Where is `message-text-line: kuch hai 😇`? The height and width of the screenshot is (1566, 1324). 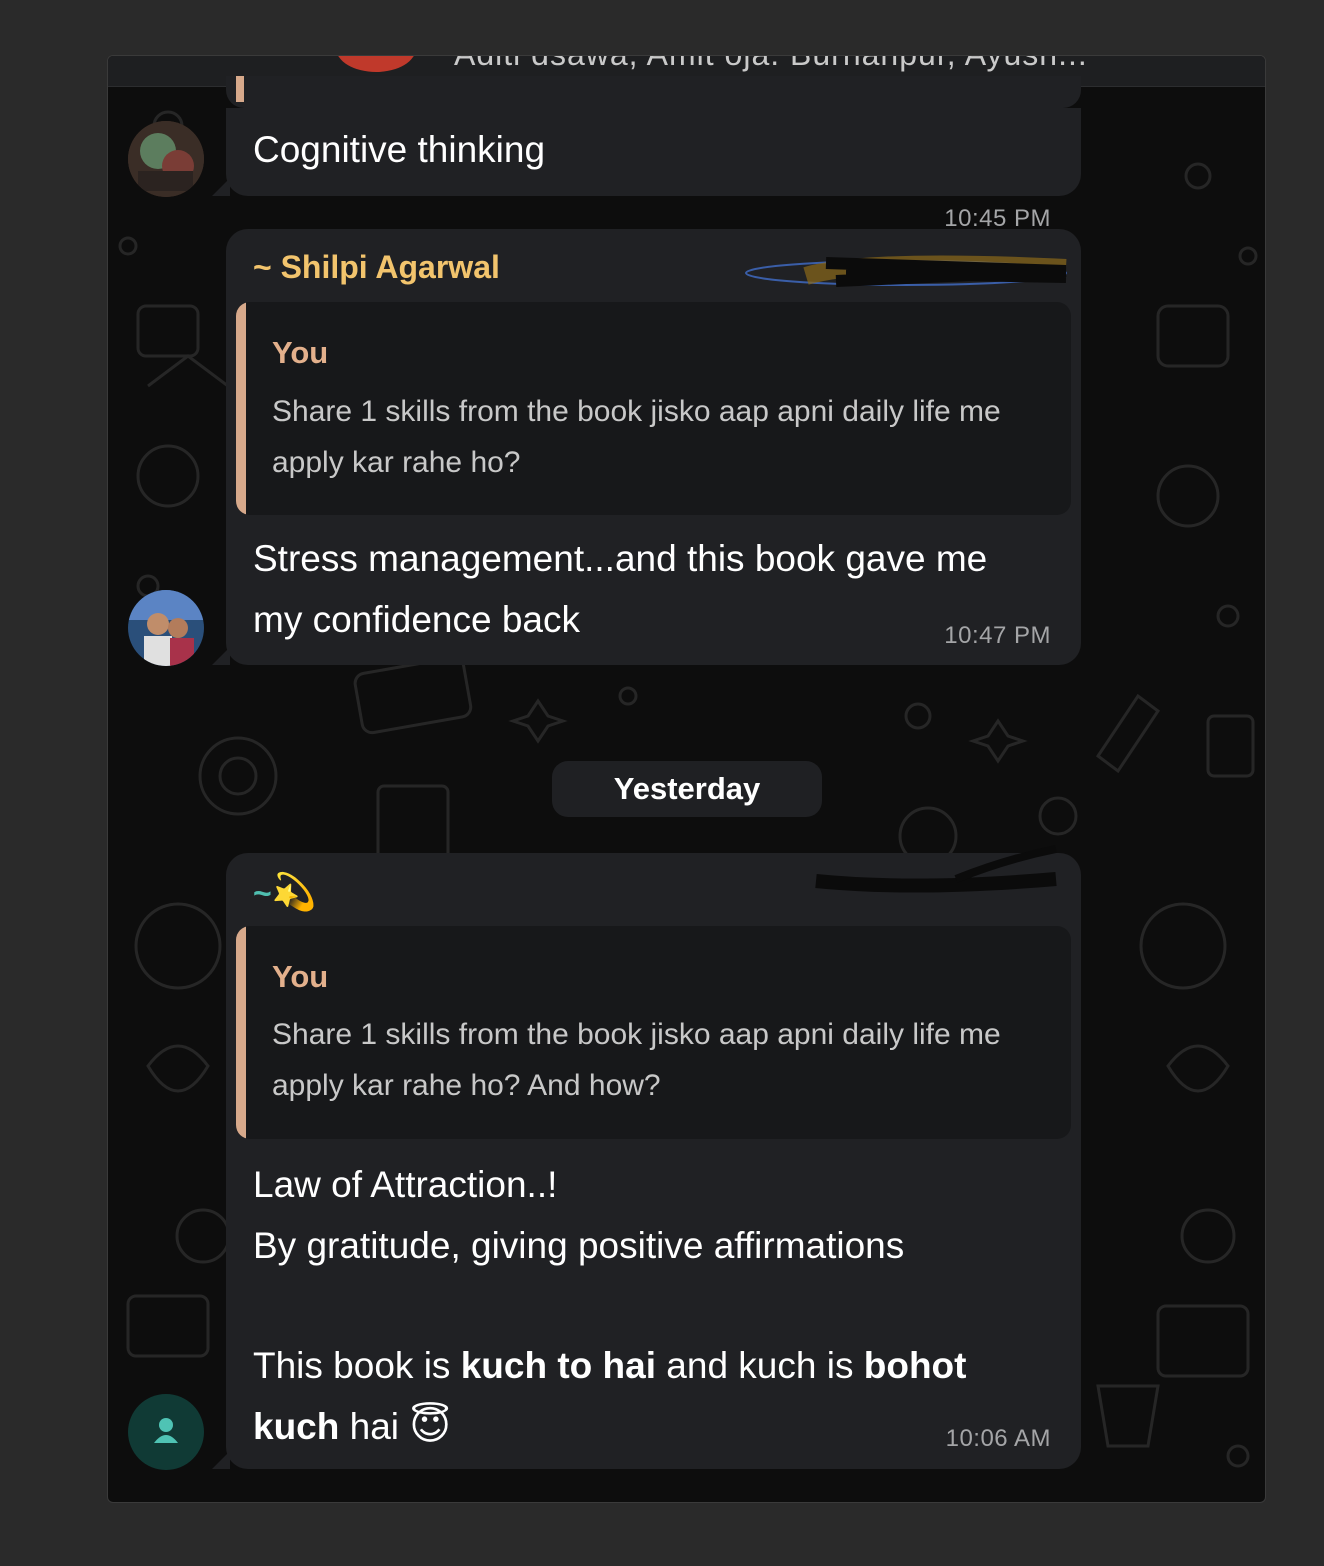
message-text-line: kuch hai 😇 is located at coordinates (352, 1426).